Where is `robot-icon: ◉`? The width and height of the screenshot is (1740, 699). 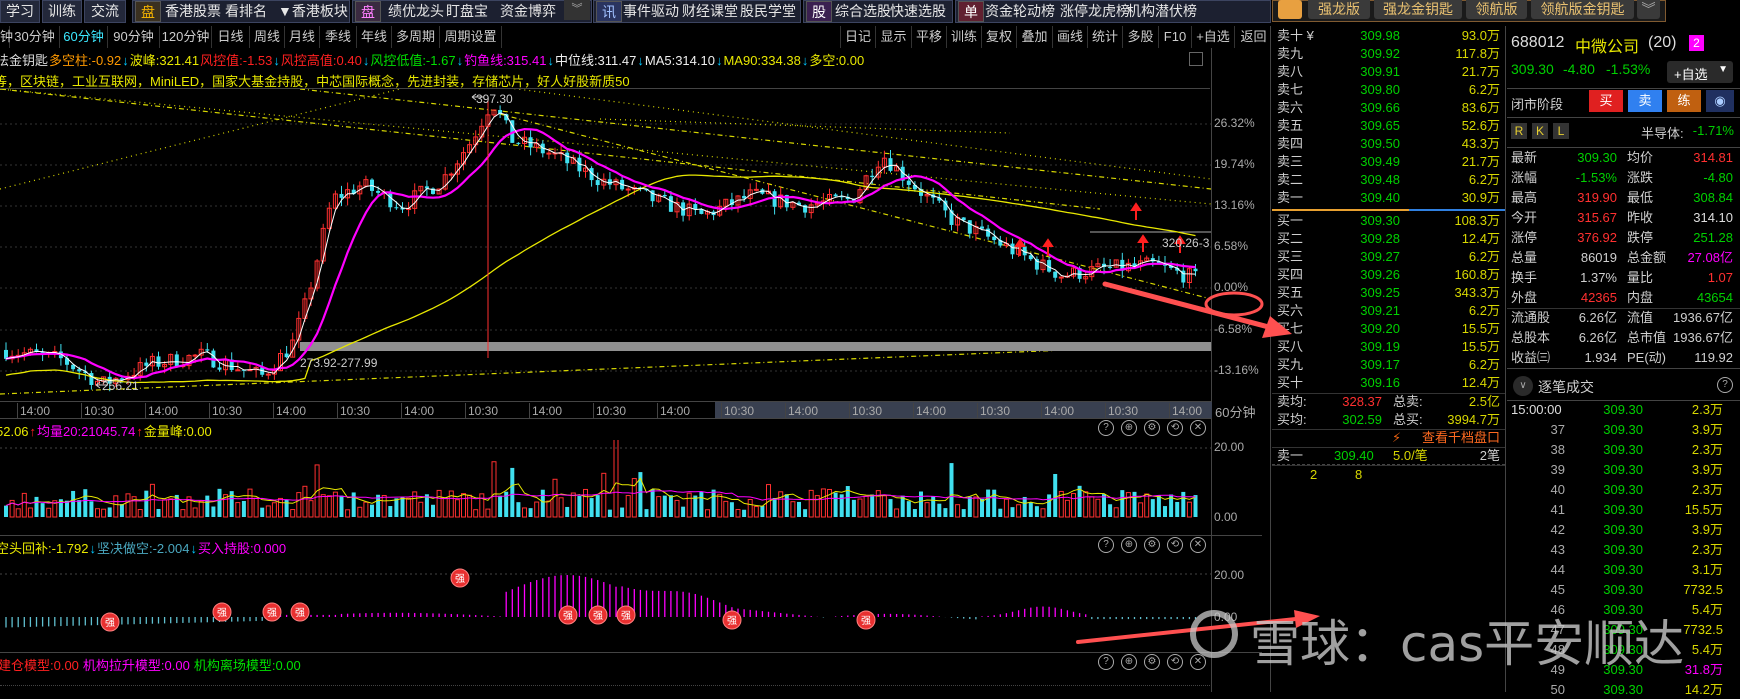 robot-icon: ◉ is located at coordinates (1720, 101).